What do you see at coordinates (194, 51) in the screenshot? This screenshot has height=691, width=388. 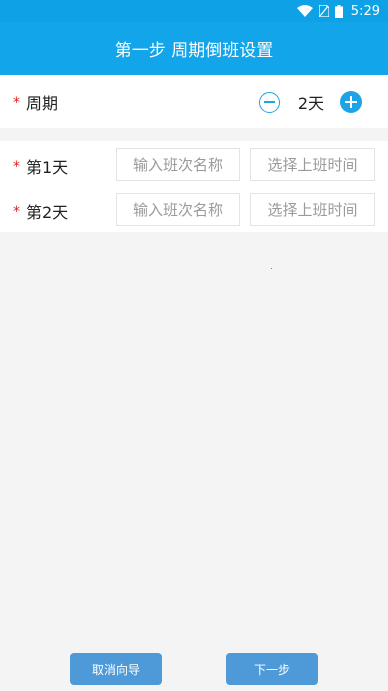 I see `page-title: 第一步 周期倒班设置` at bounding box center [194, 51].